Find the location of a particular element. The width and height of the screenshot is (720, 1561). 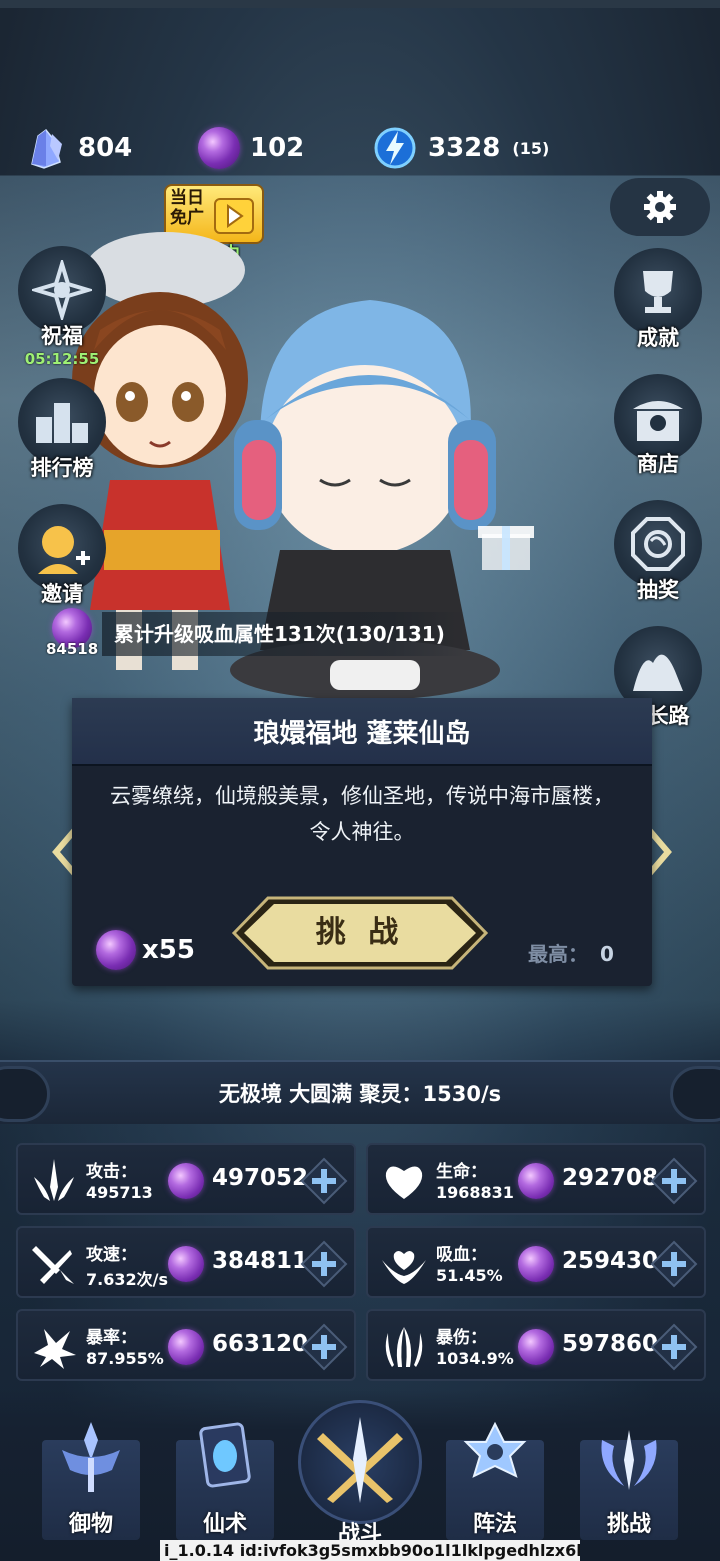

upgrade-notice: 84518 累计升级吸血属性131次(130/131) is located at coordinates (253, 634).